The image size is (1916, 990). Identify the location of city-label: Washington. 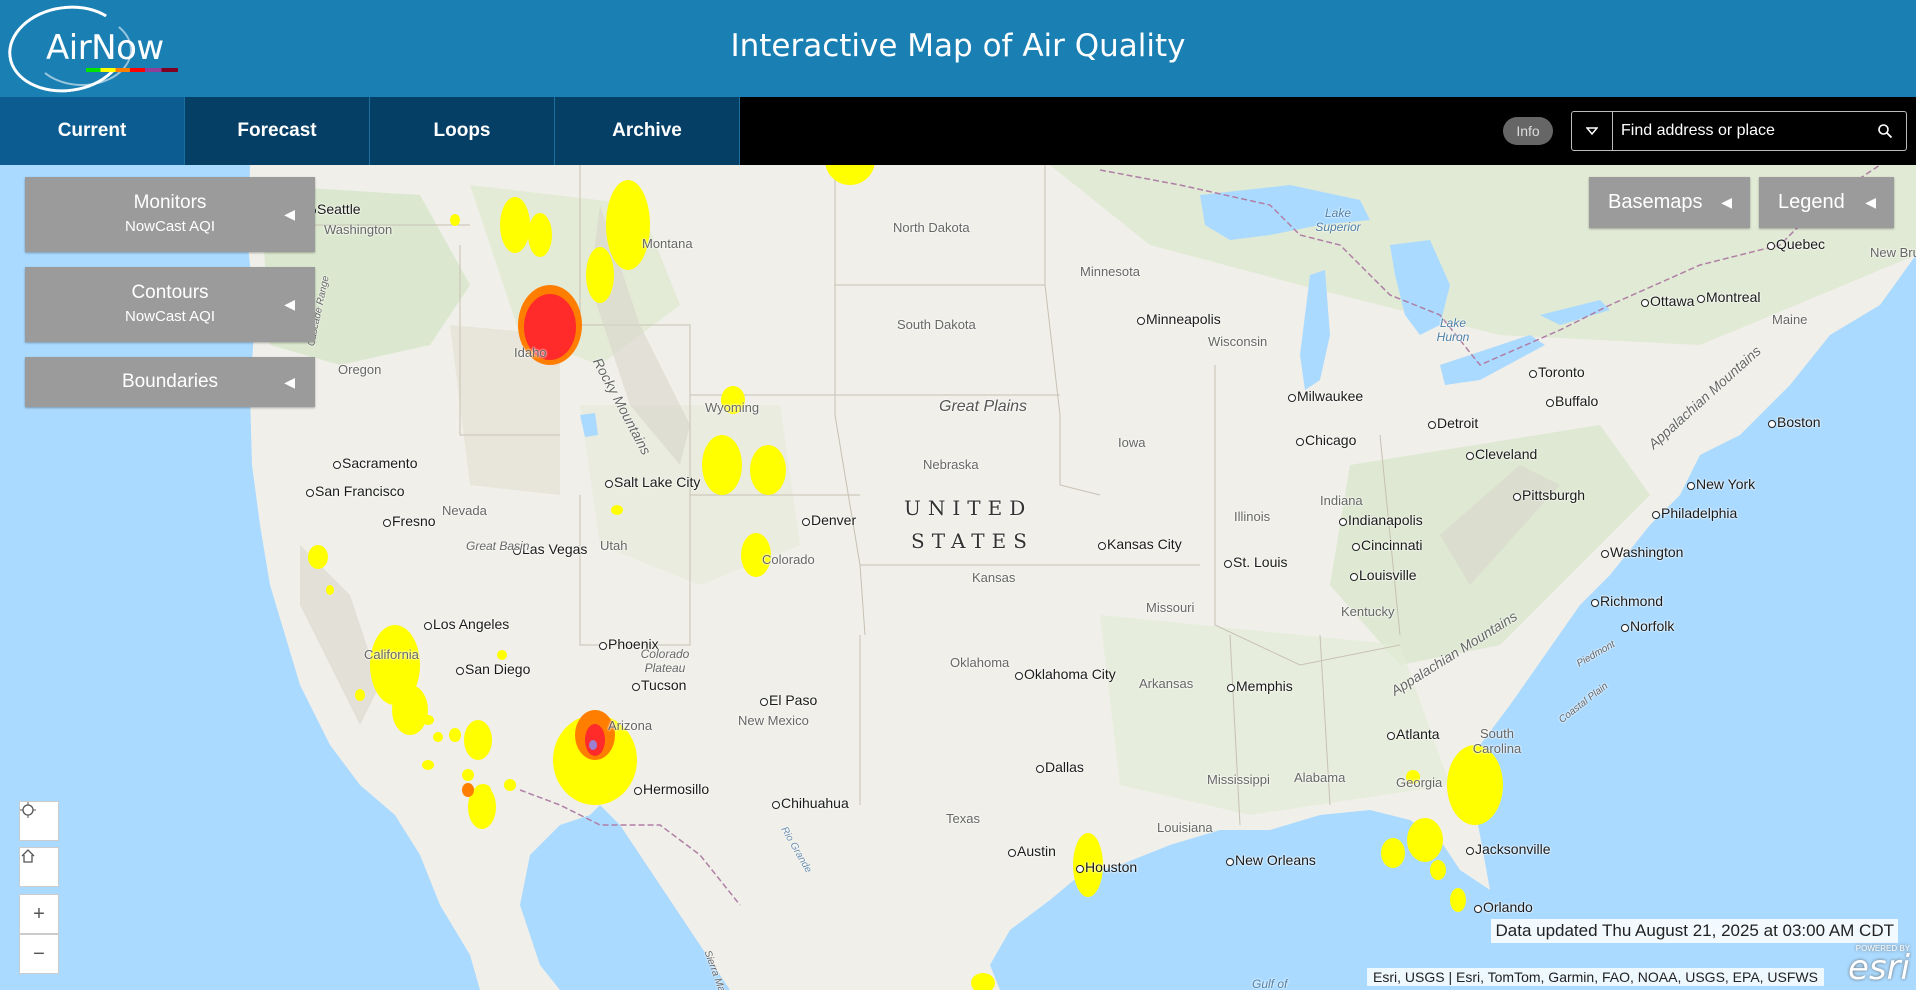
(1642, 552).